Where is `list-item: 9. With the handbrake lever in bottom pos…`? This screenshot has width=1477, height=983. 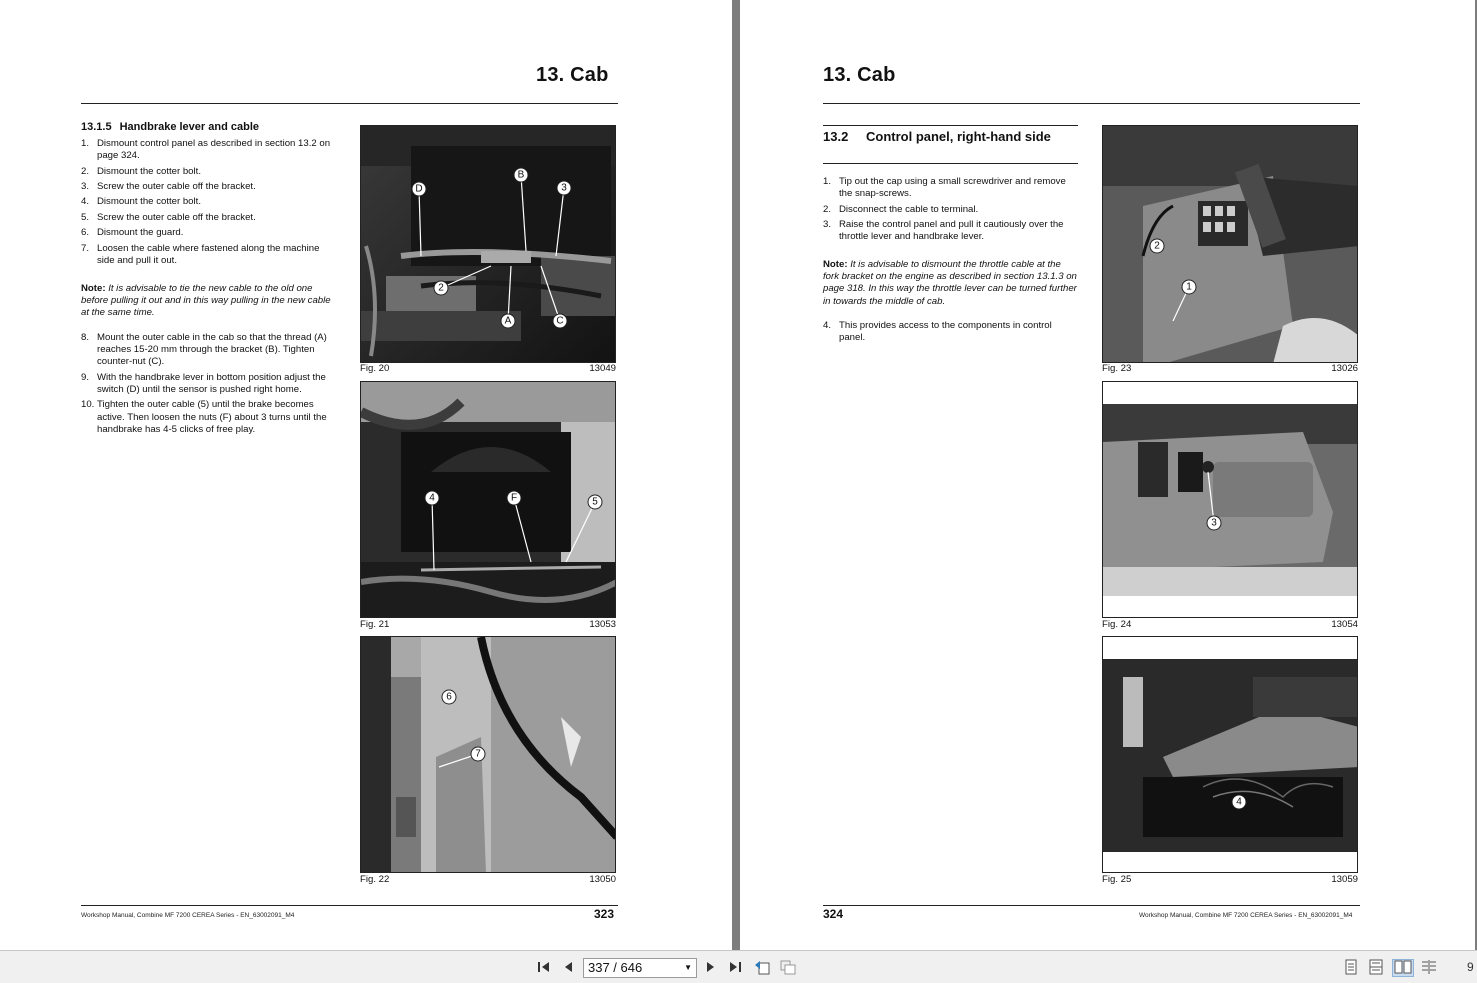 list-item: 9. With the handbrake lever in bottom pos… is located at coordinates (203, 383).